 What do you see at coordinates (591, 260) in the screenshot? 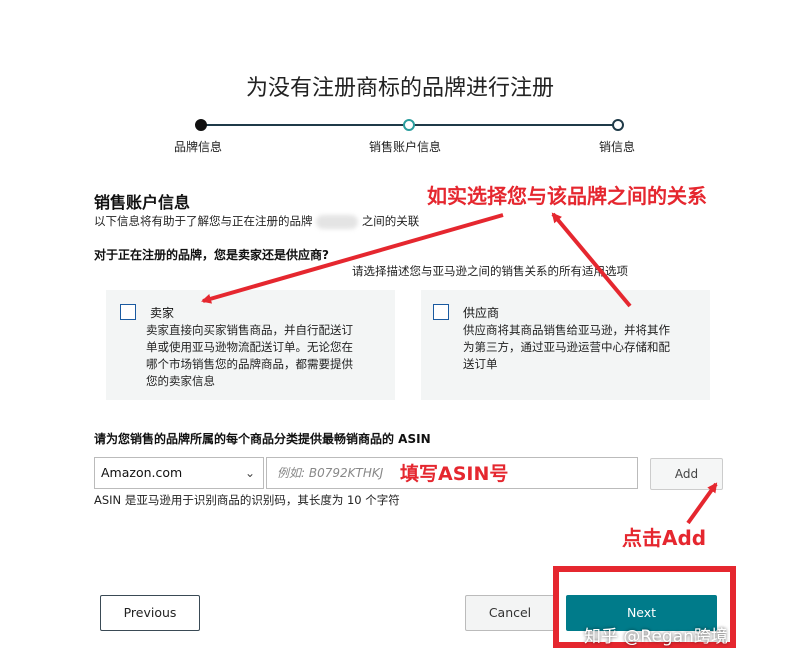
I see `arrow-to-annotation` at bounding box center [591, 260].